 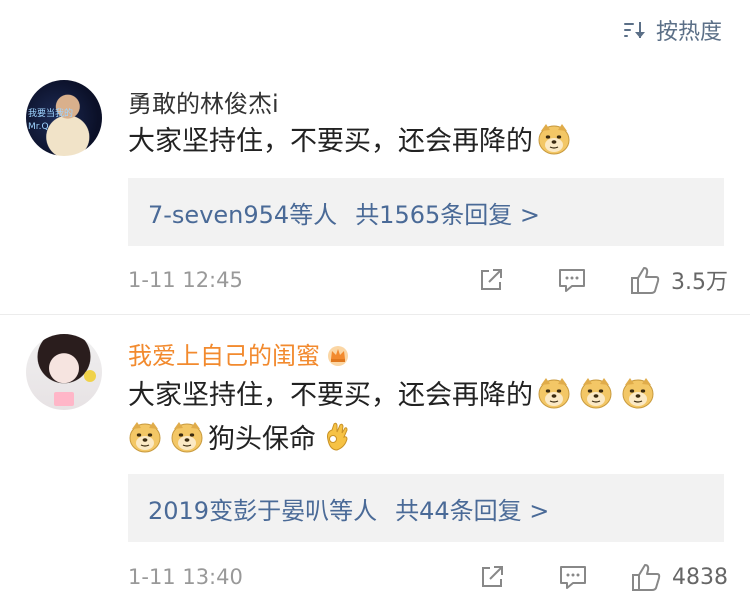 What do you see at coordinates (338, 355) in the screenshot?
I see `vip-crown-icon` at bounding box center [338, 355].